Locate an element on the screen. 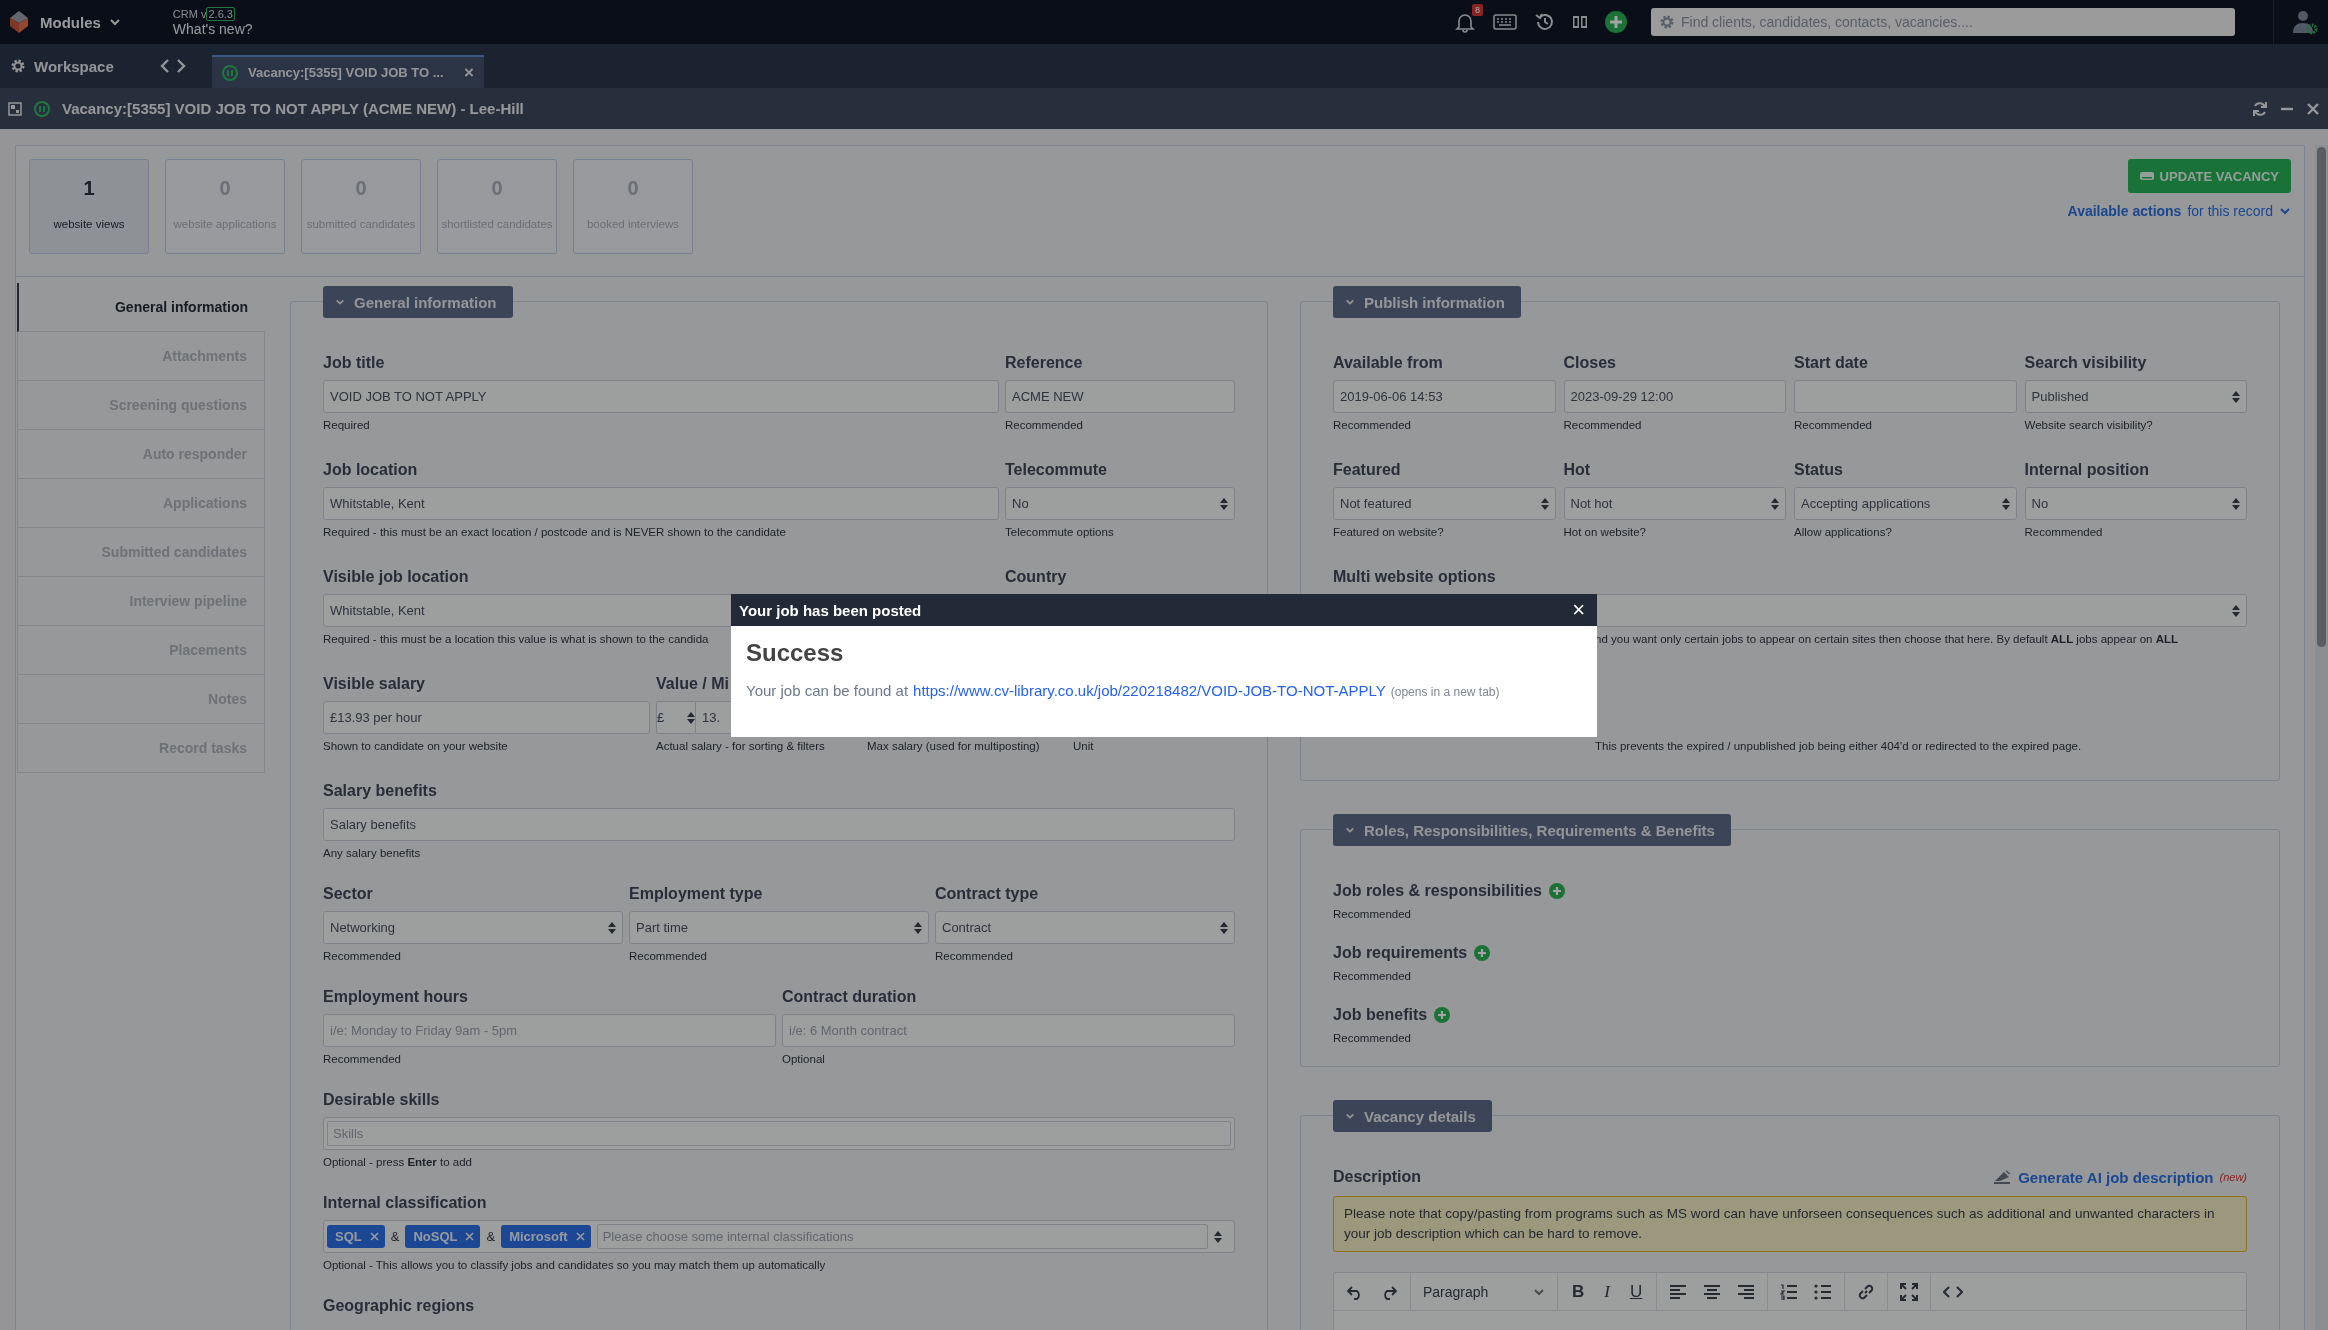  help-text: This prevents the expired / unpublished job being either 404'd or redirected to the expired page. is located at coordinates (1838, 746).